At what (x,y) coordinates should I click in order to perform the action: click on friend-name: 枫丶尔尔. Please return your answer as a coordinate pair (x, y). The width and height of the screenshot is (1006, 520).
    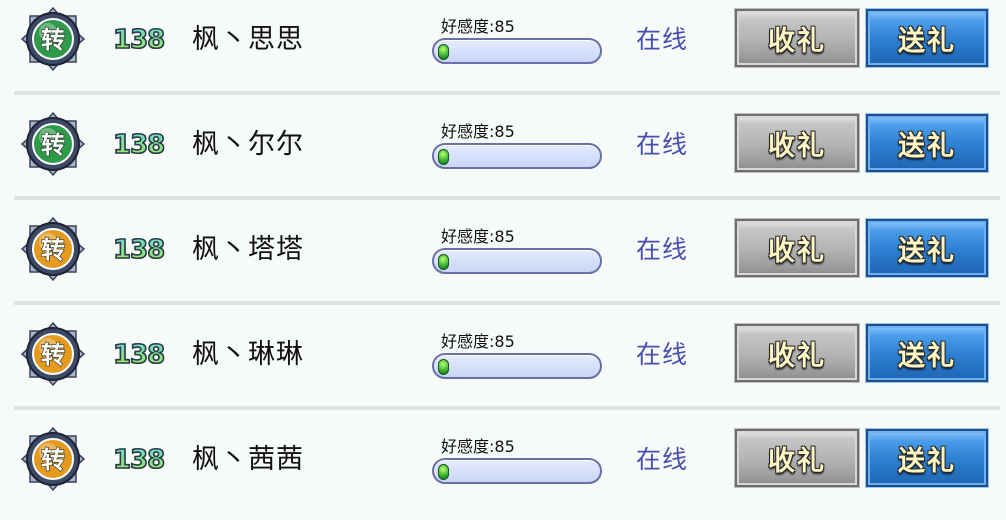
    Looking at the image, I should click on (248, 144).